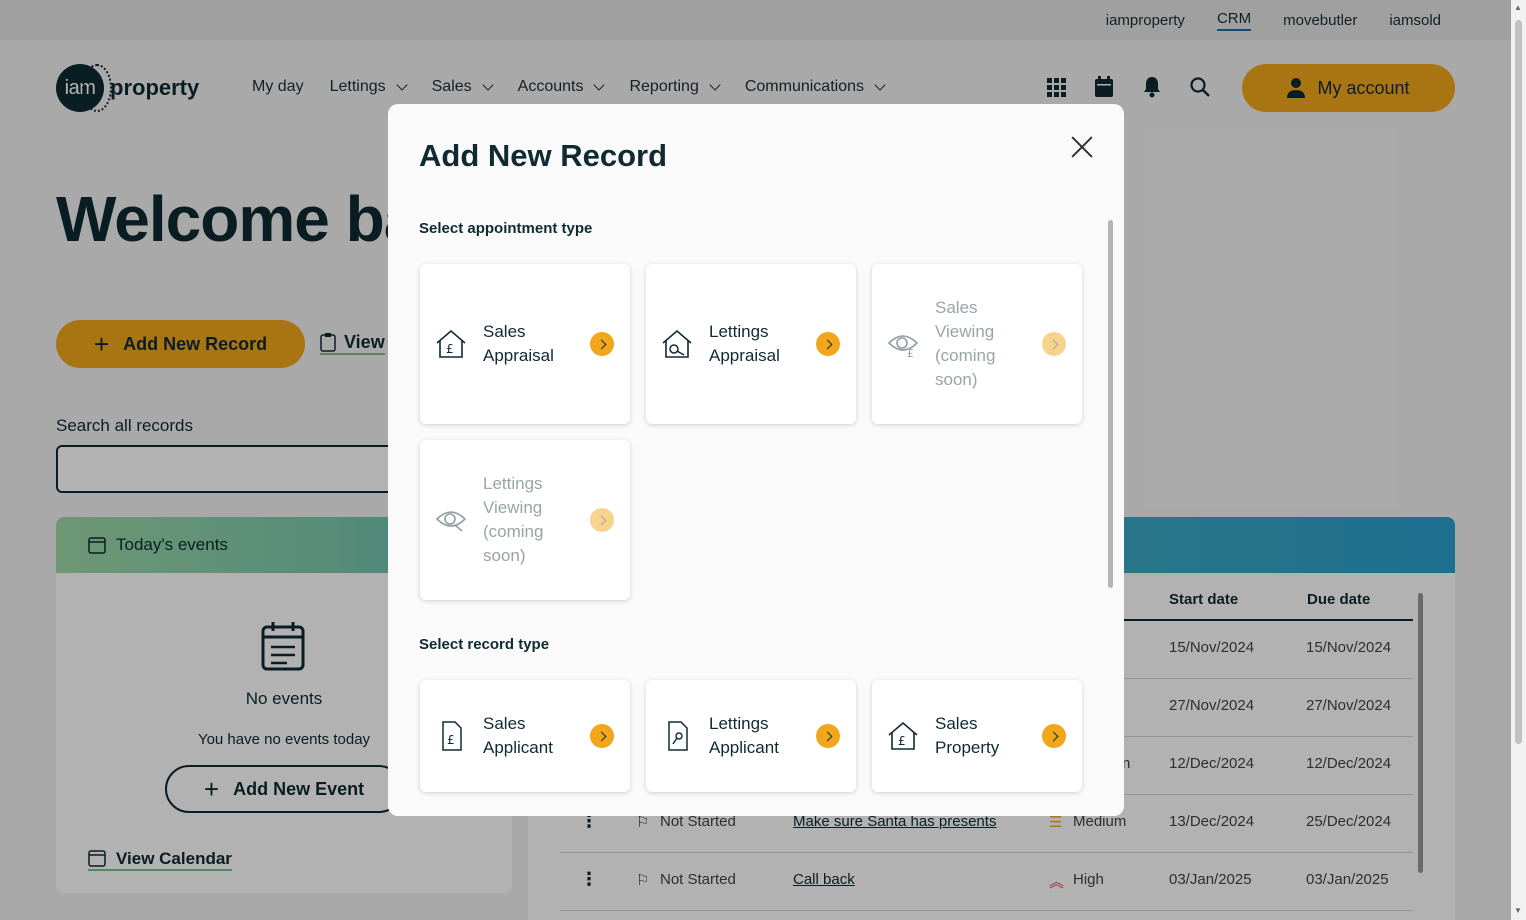  What do you see at coordinates (1518, 910) in the screenshot?
I see `scroll-down-icon: ▼` at bounding box center [1518, 910].